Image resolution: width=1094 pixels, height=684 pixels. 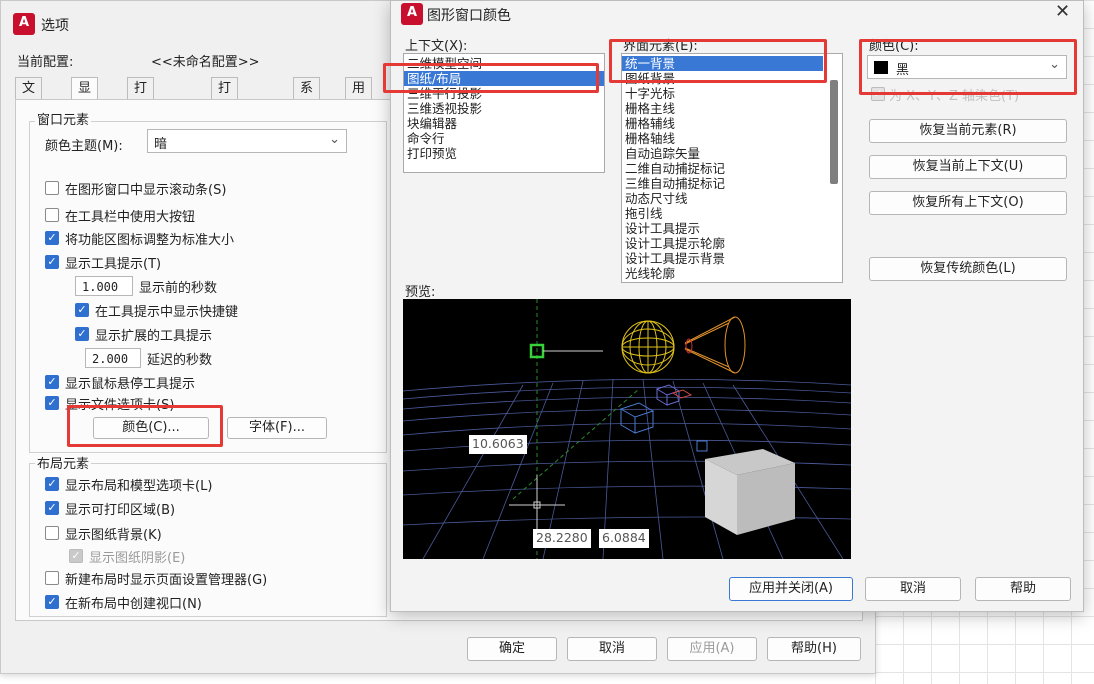 What do you see at coordinates (161, 144) in the screenshot?
I see `color-theme-value: 暗` at bounding box center [161, 144].